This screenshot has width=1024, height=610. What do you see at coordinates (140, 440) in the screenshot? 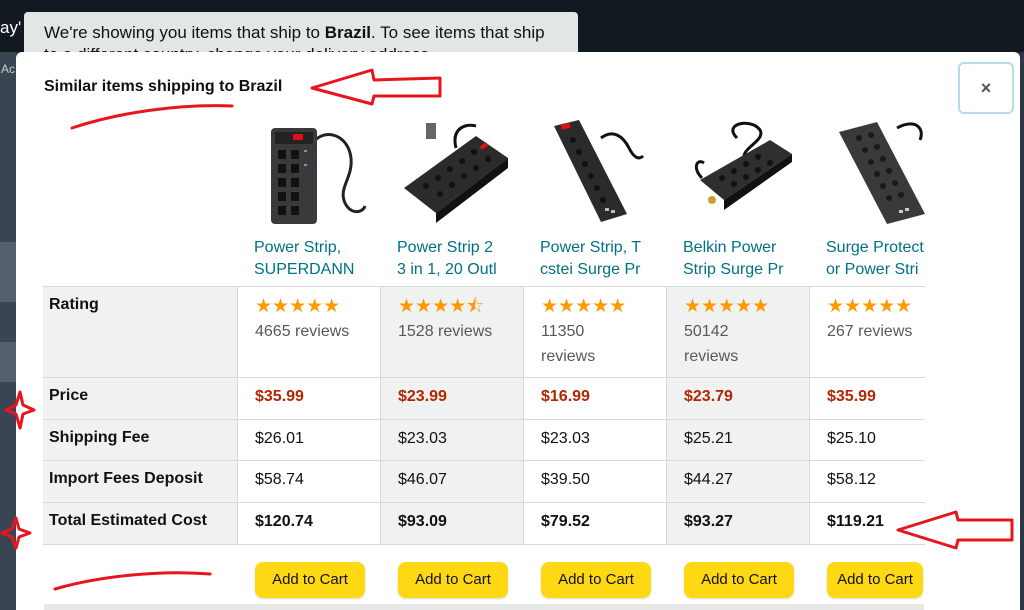
I see `row-label-shipping: Shipping Fee` at bounding box center [140, 440].